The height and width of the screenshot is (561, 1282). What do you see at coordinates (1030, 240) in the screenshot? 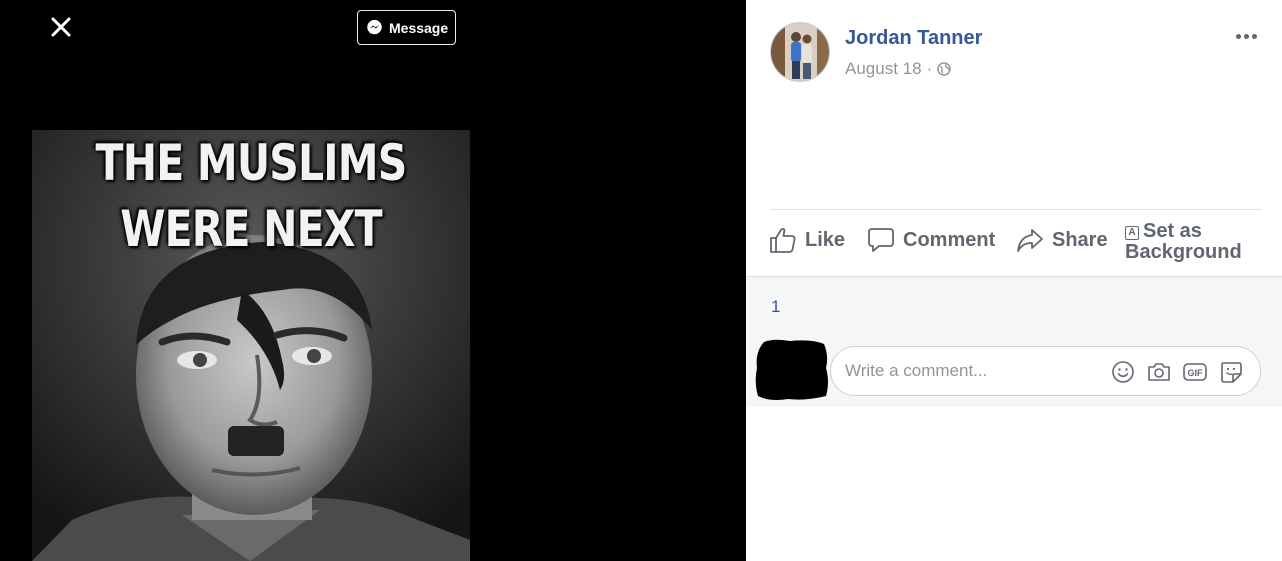
I see `share-arrow-icon` at bounding box center [1030, 240].